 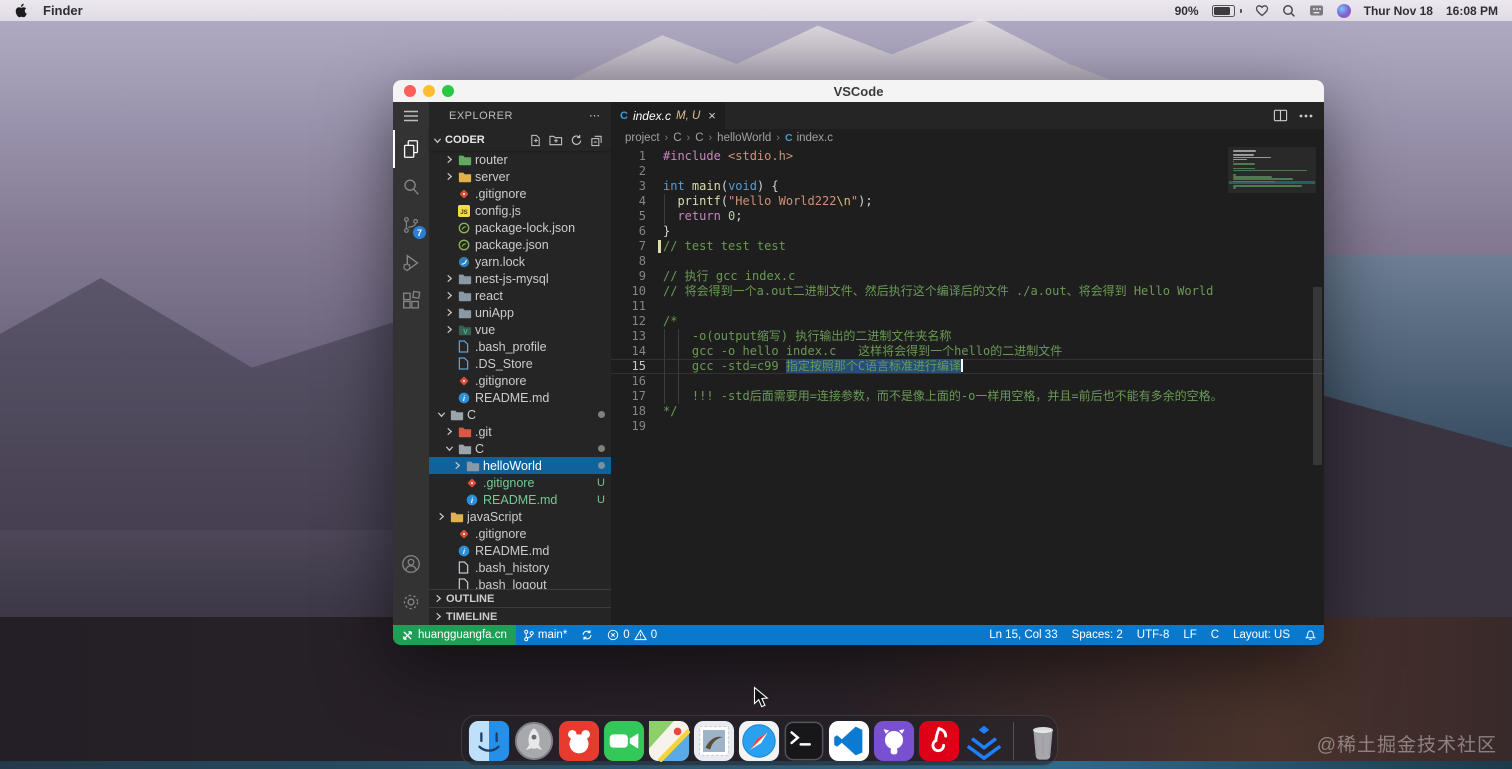 I want to click on refresh-icon, so click(x=576, y=140).